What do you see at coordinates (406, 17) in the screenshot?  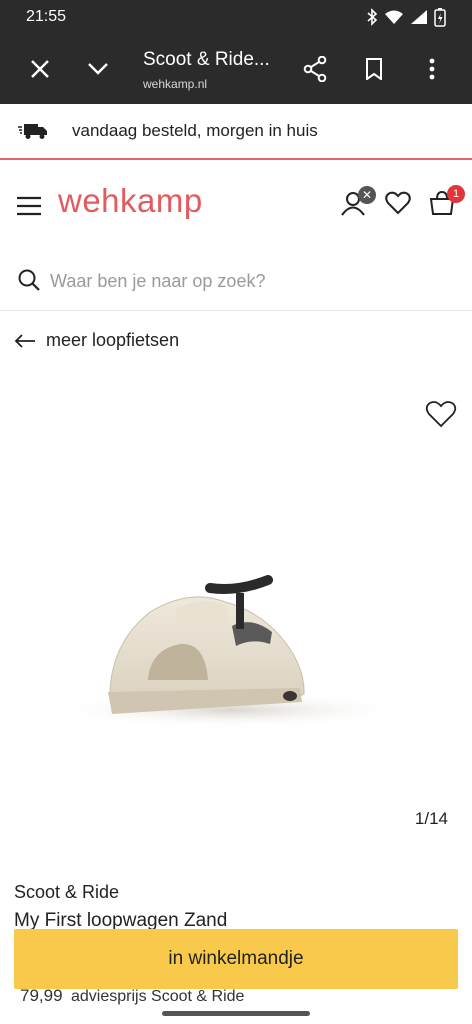 I see `status-icons` at bounding box center [406, 17].